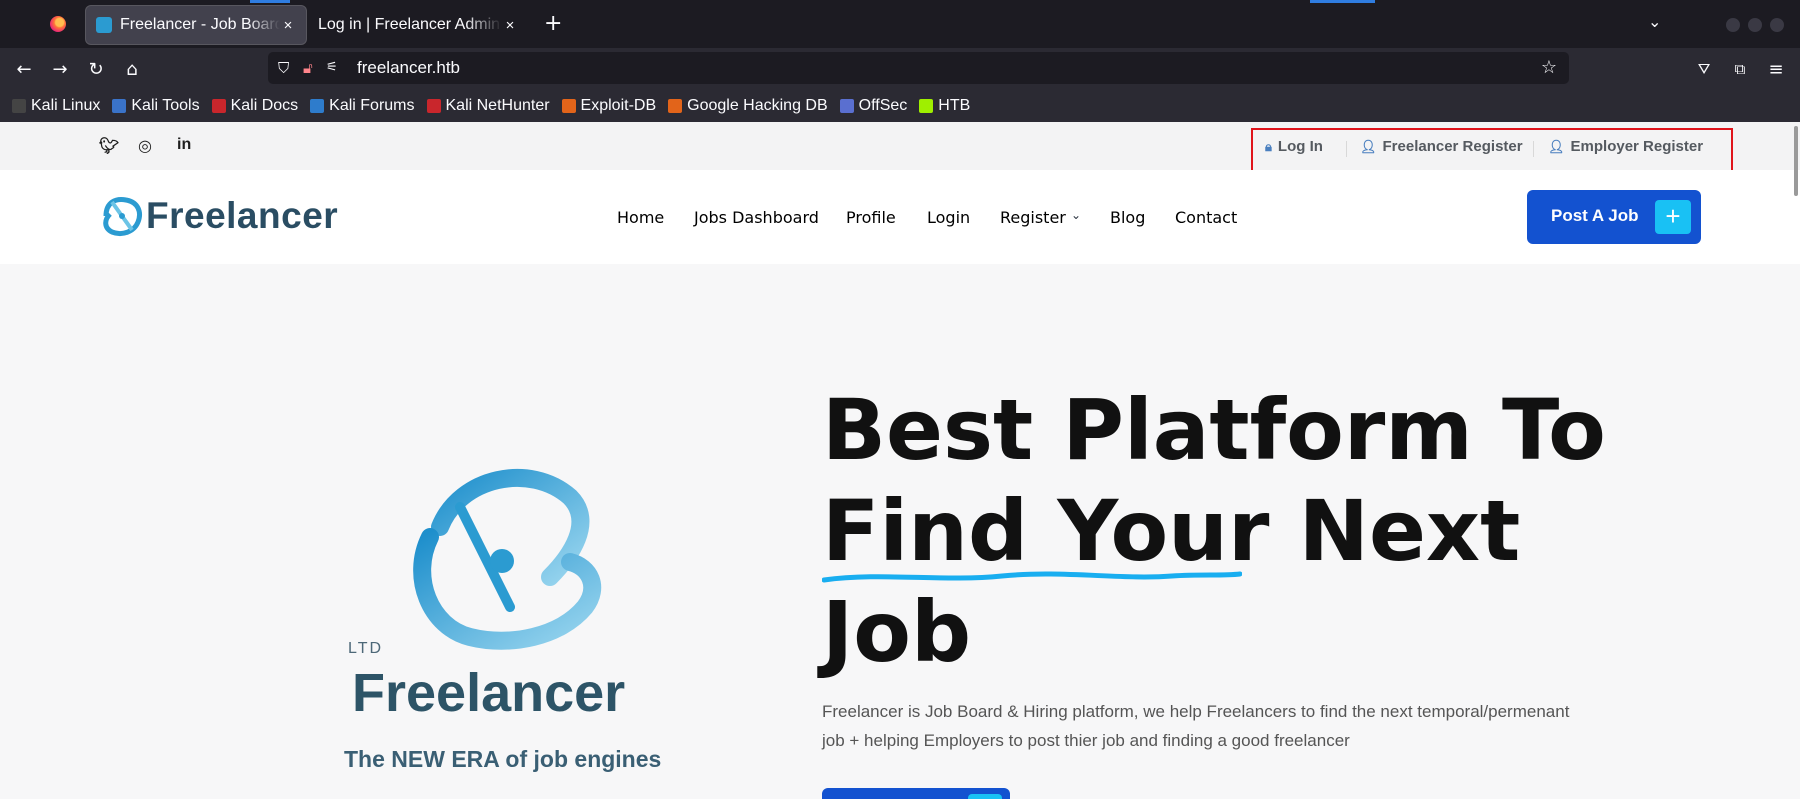 The image size is (1800, 799). What do you see at coordinates (1777, 25) in the screenshot?
I see `close-window-button` at bounding box center [1777, 25].